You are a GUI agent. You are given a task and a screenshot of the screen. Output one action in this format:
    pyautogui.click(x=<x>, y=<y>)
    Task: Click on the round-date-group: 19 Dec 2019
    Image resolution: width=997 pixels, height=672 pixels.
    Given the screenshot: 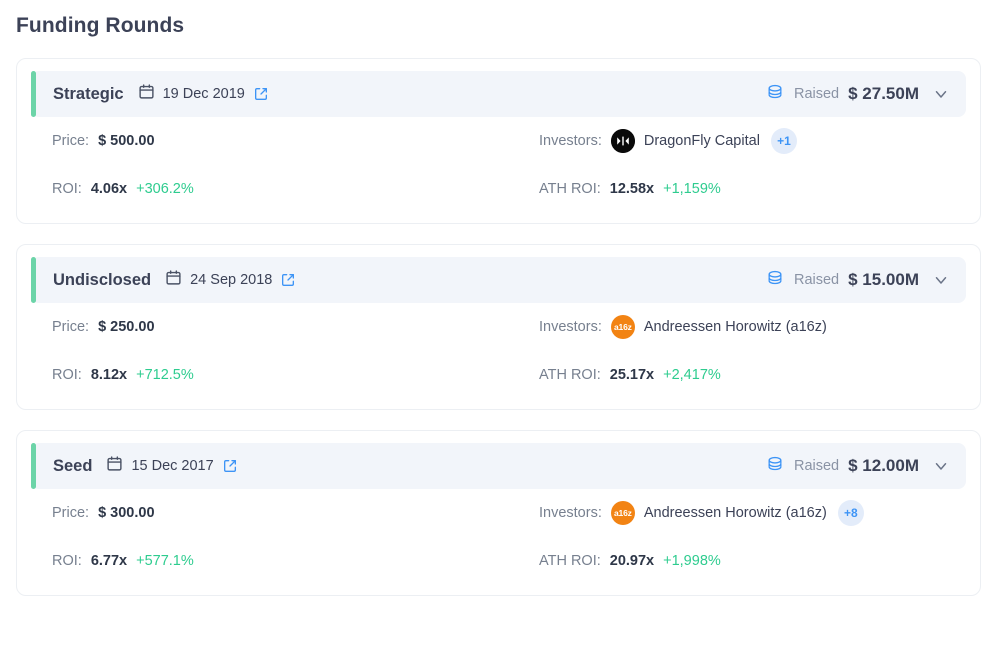 What is the action you would take?
    pyautogui.click(x=203, y=94)
    